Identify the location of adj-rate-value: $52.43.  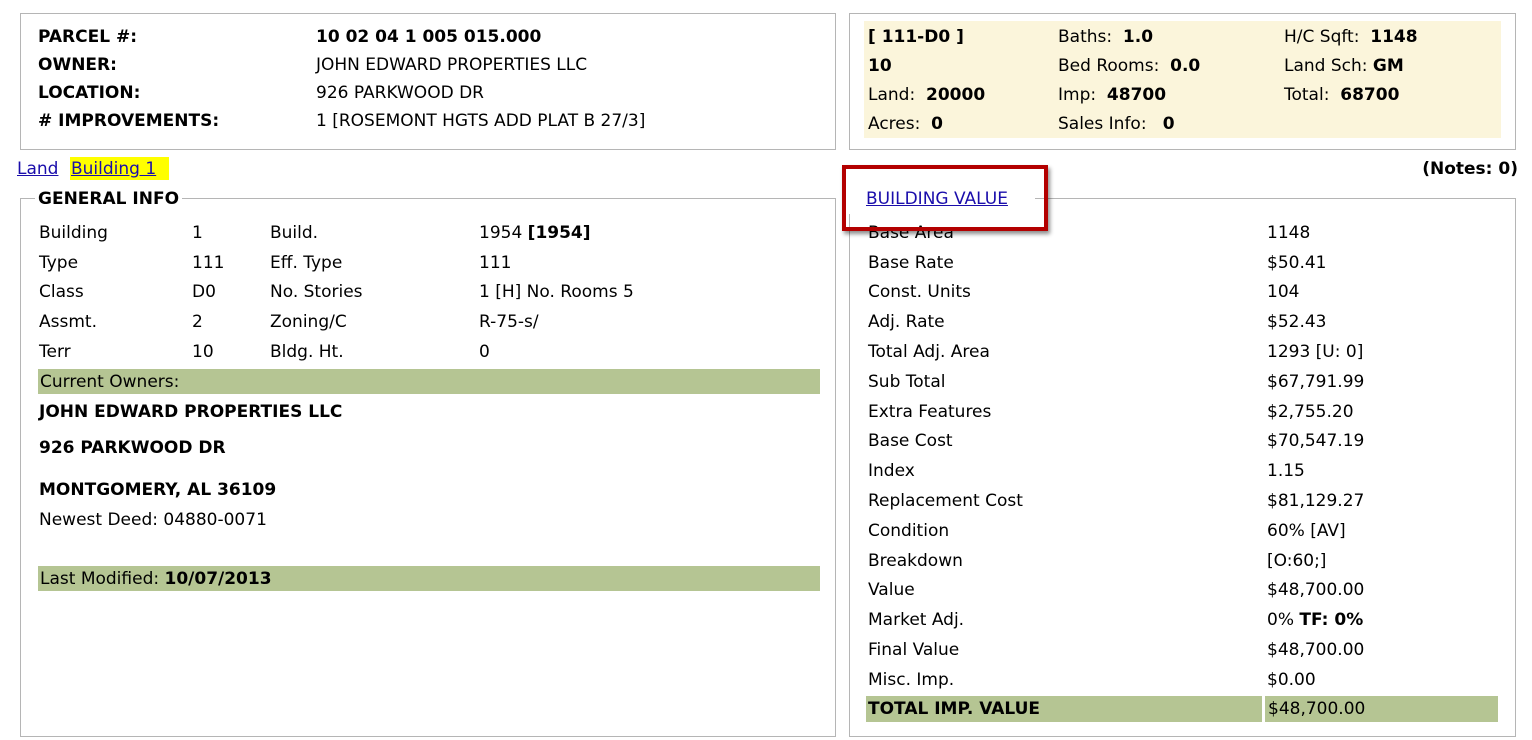
(1297, 322).